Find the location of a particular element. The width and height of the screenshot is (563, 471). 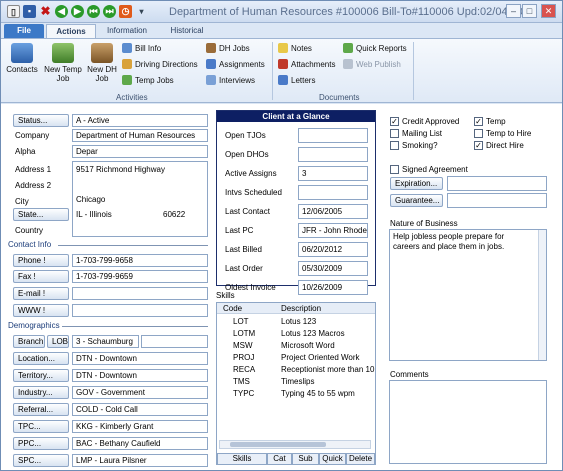

skill-row: PROJ Project Oriented Work is located at coordinates (296, 357).